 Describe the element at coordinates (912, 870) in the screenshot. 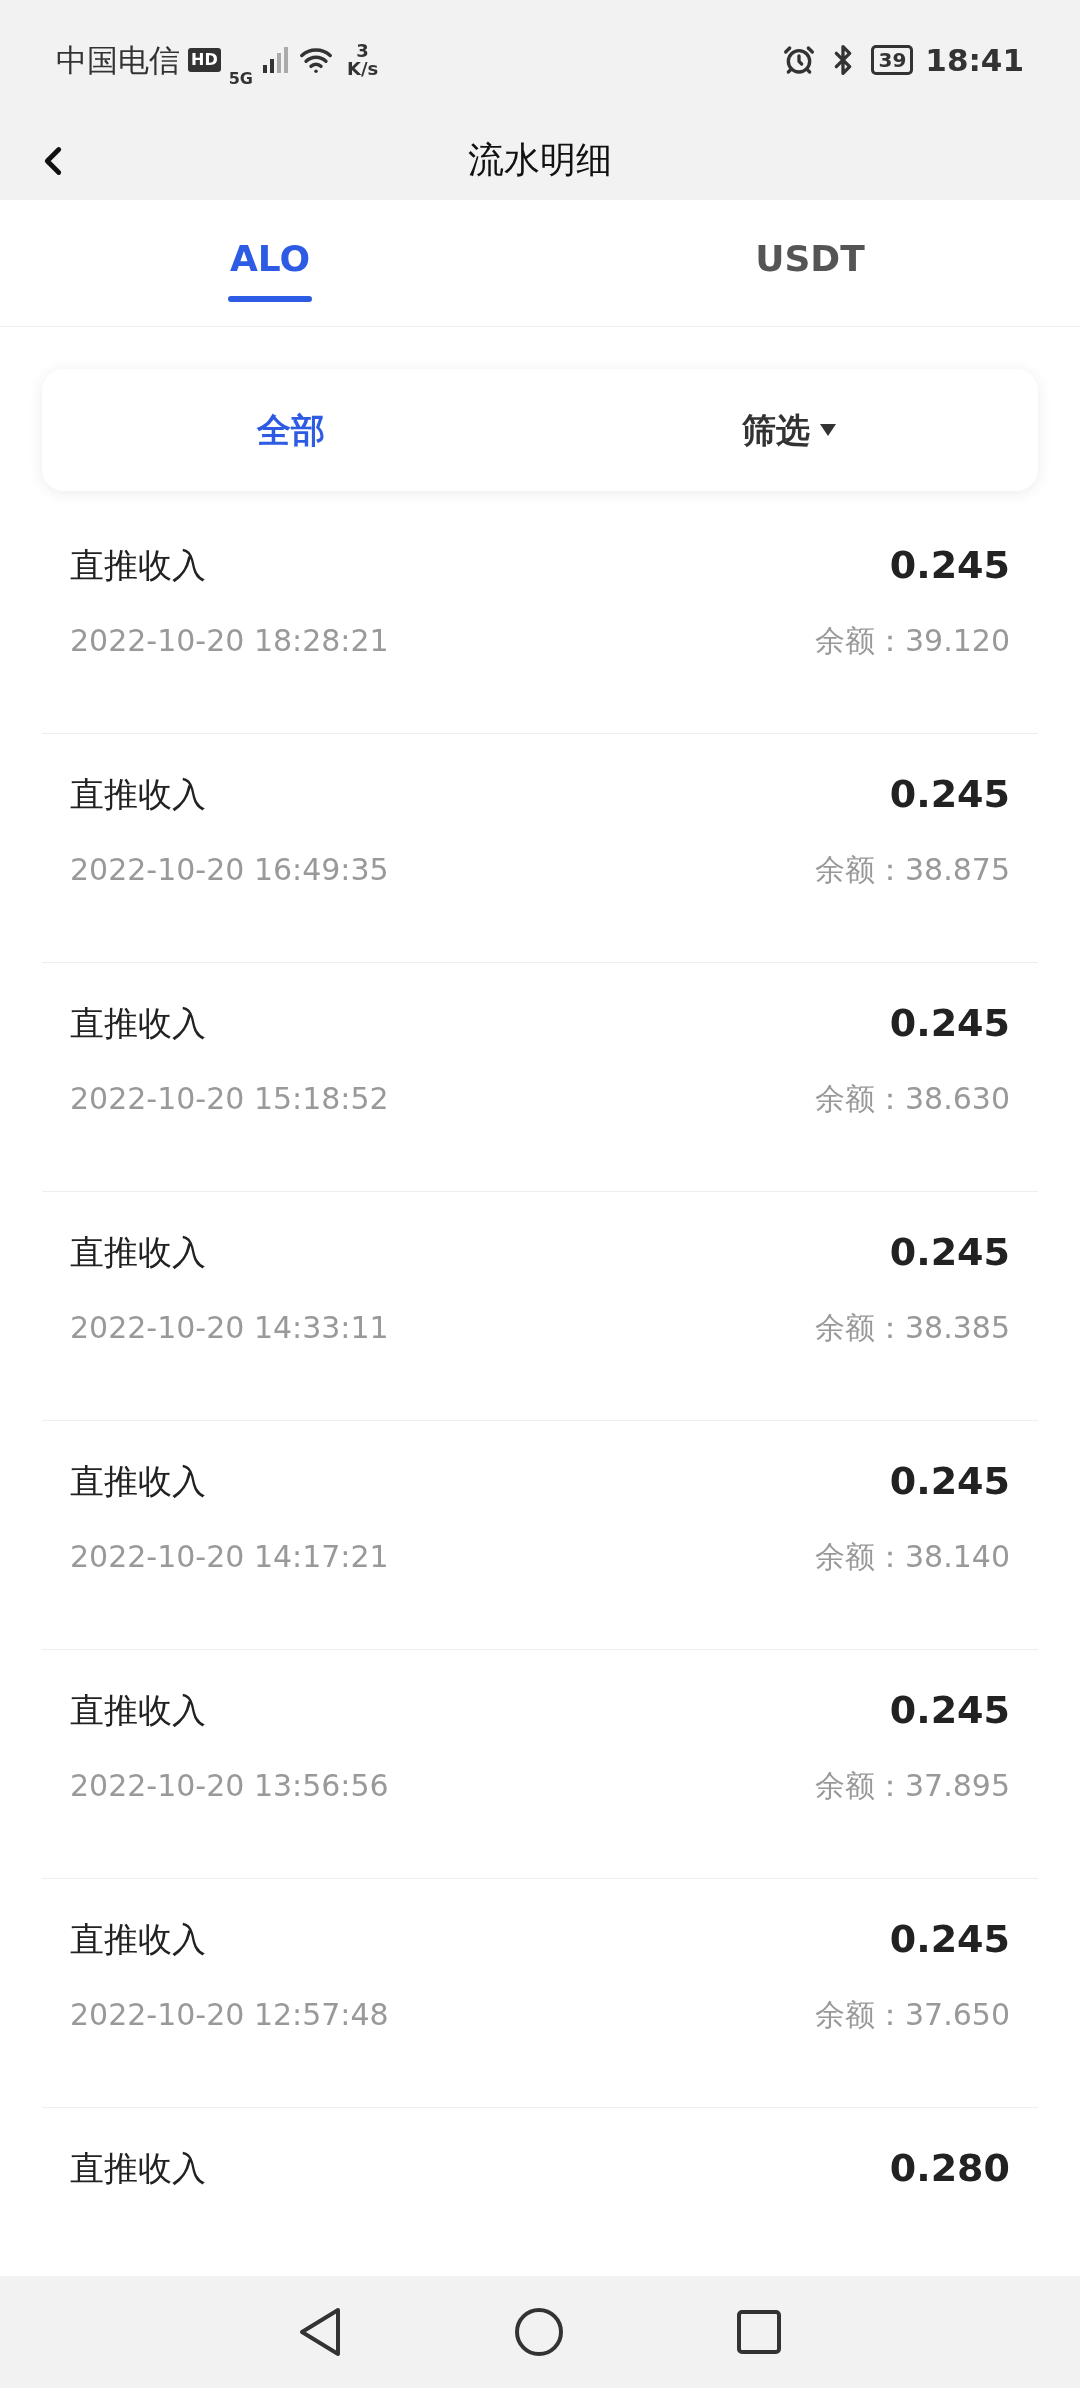

I see `record-balance: 余额：38.875` at that location.